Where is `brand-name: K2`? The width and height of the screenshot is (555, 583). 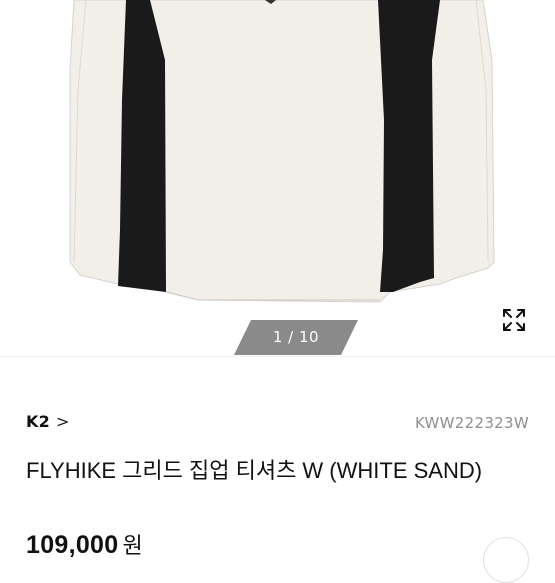
brand-name: K2 is located at coordinates (38, 421).